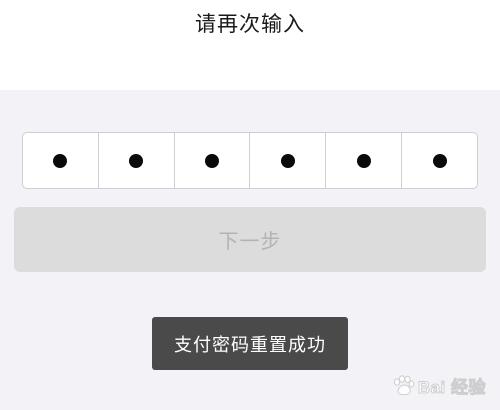 The width and height of the screenshot is (500, 410). What do you see at coordinates (451, 388) in the screenshot?
I see `watermark-text: Bai 经验` at bounding box center [451, 388].